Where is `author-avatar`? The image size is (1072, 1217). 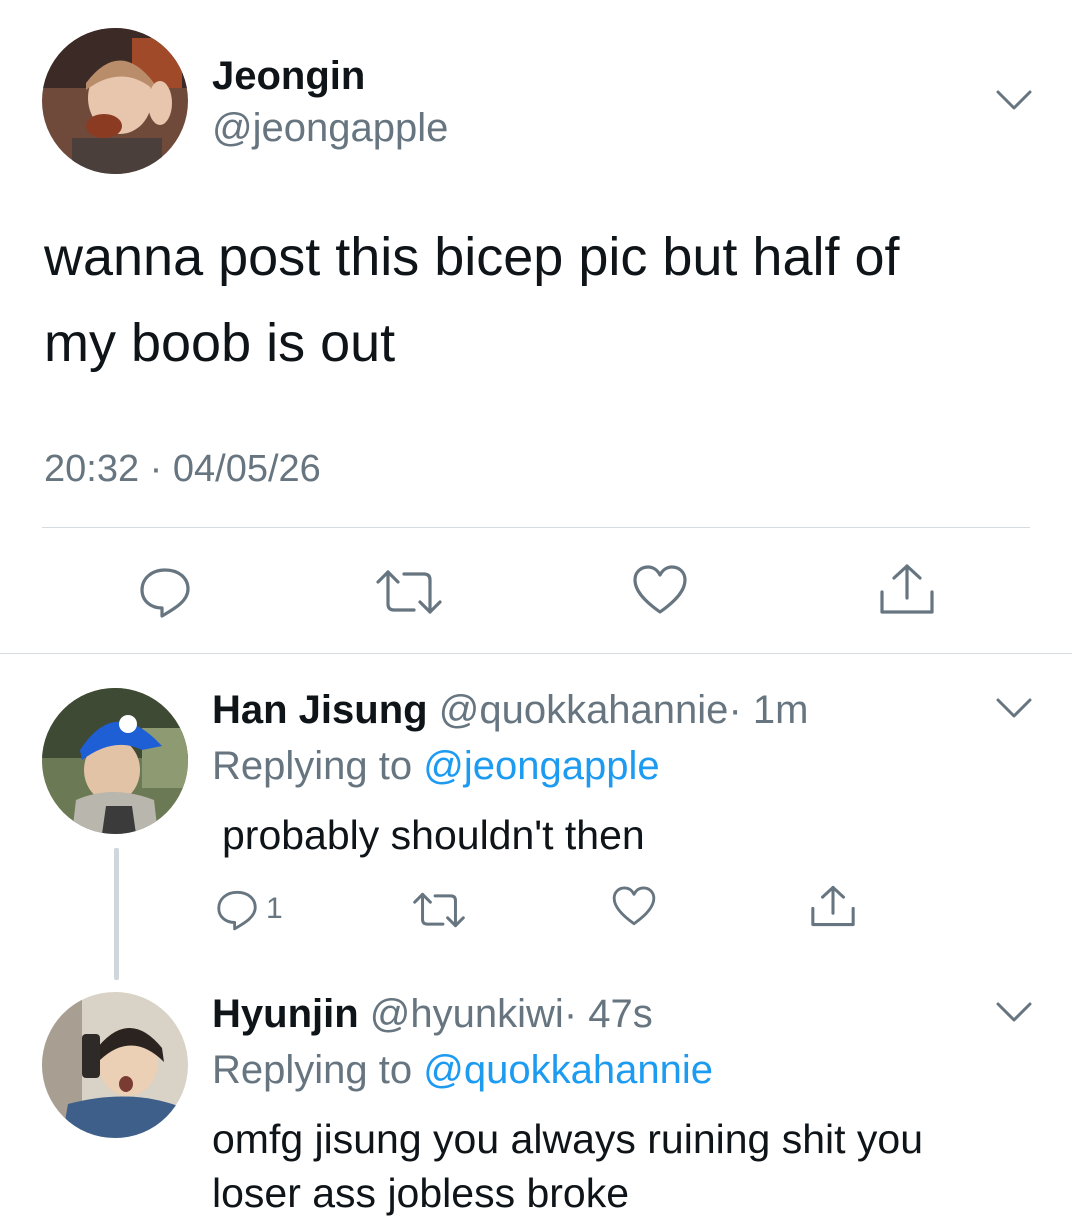 author-avatar is located at coordinates (115, 101).